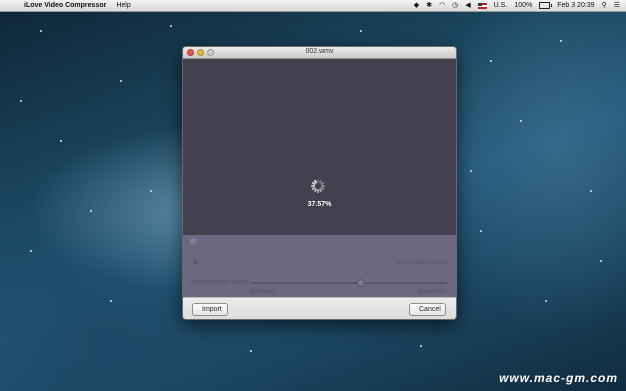 The width and height of the screenshot is (626, 391). What do you see at coordinates (501, 5) in the screenshot?
I see `input-source-label: U.S.` at bounding box center [501, 5].